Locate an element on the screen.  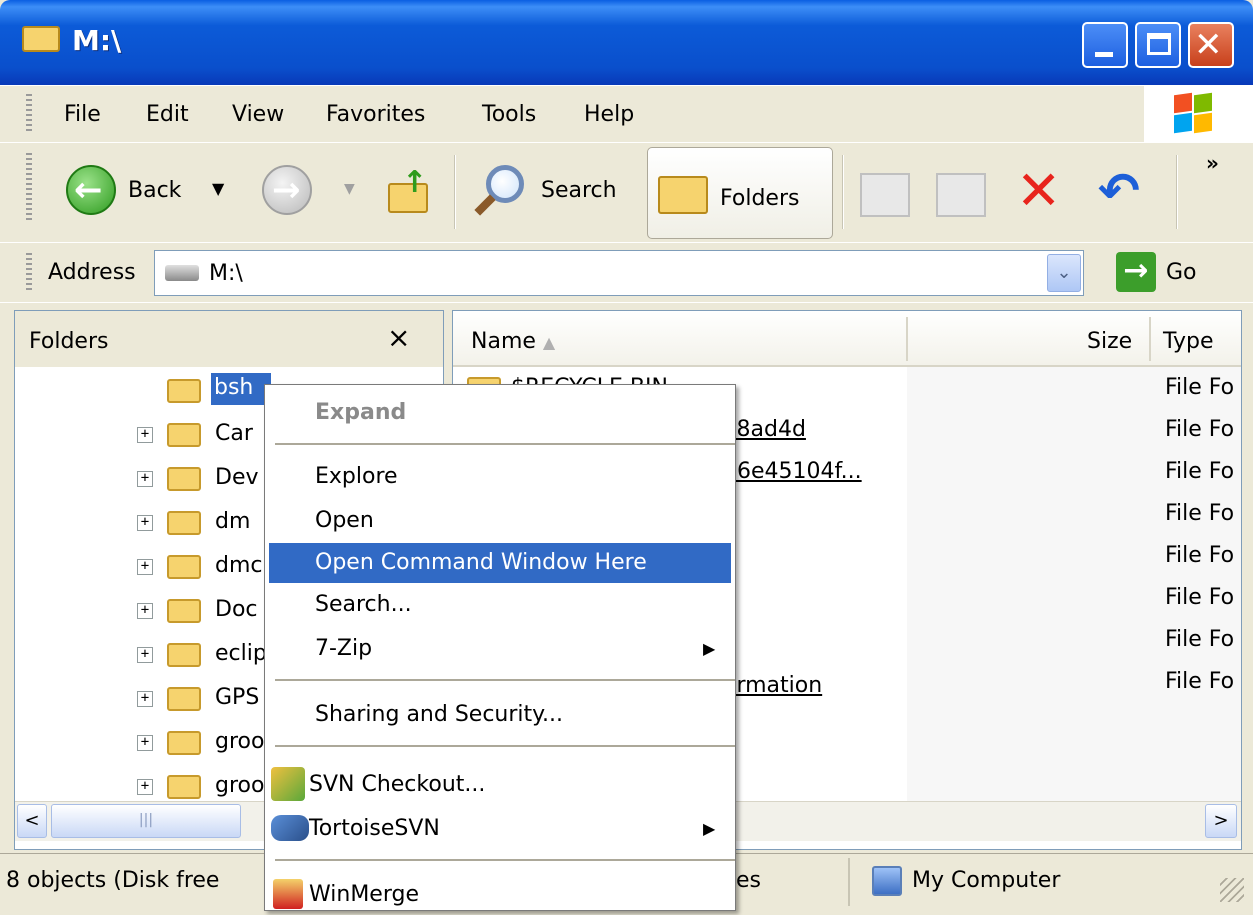
windows-logo-area is located at coordinates (1198, 115).